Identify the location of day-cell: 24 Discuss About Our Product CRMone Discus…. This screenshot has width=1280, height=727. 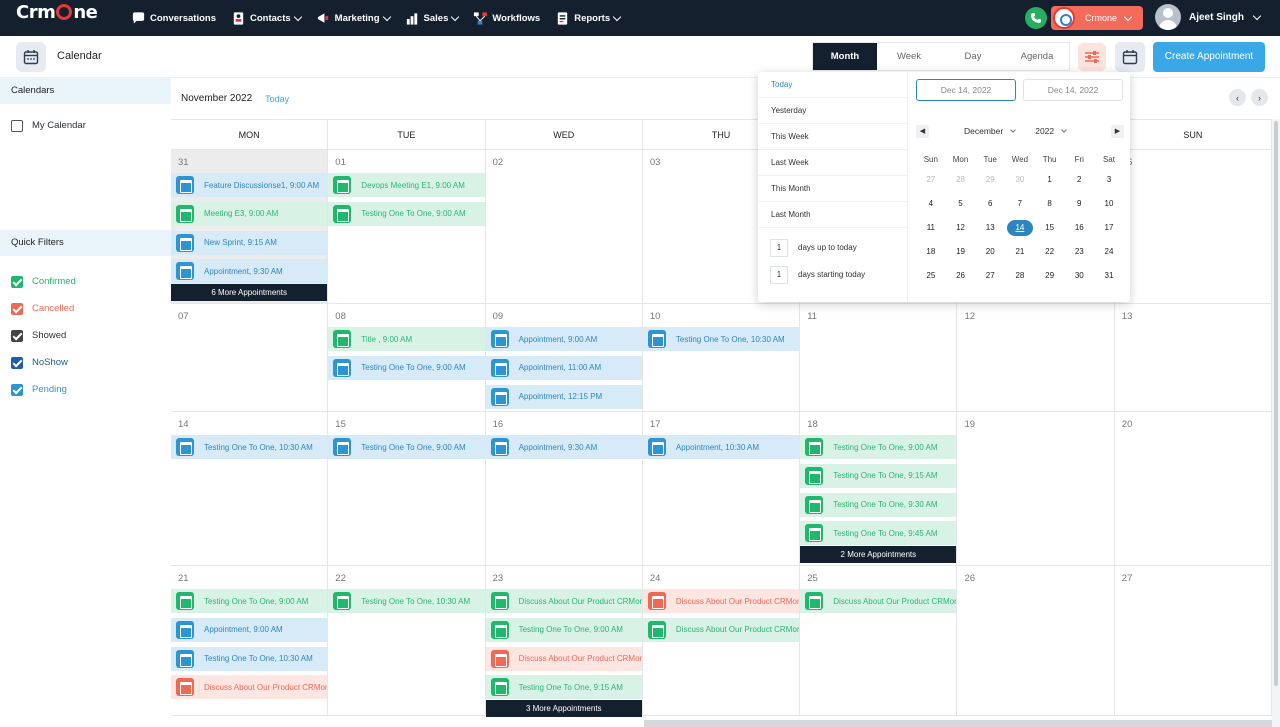
(721, 640).